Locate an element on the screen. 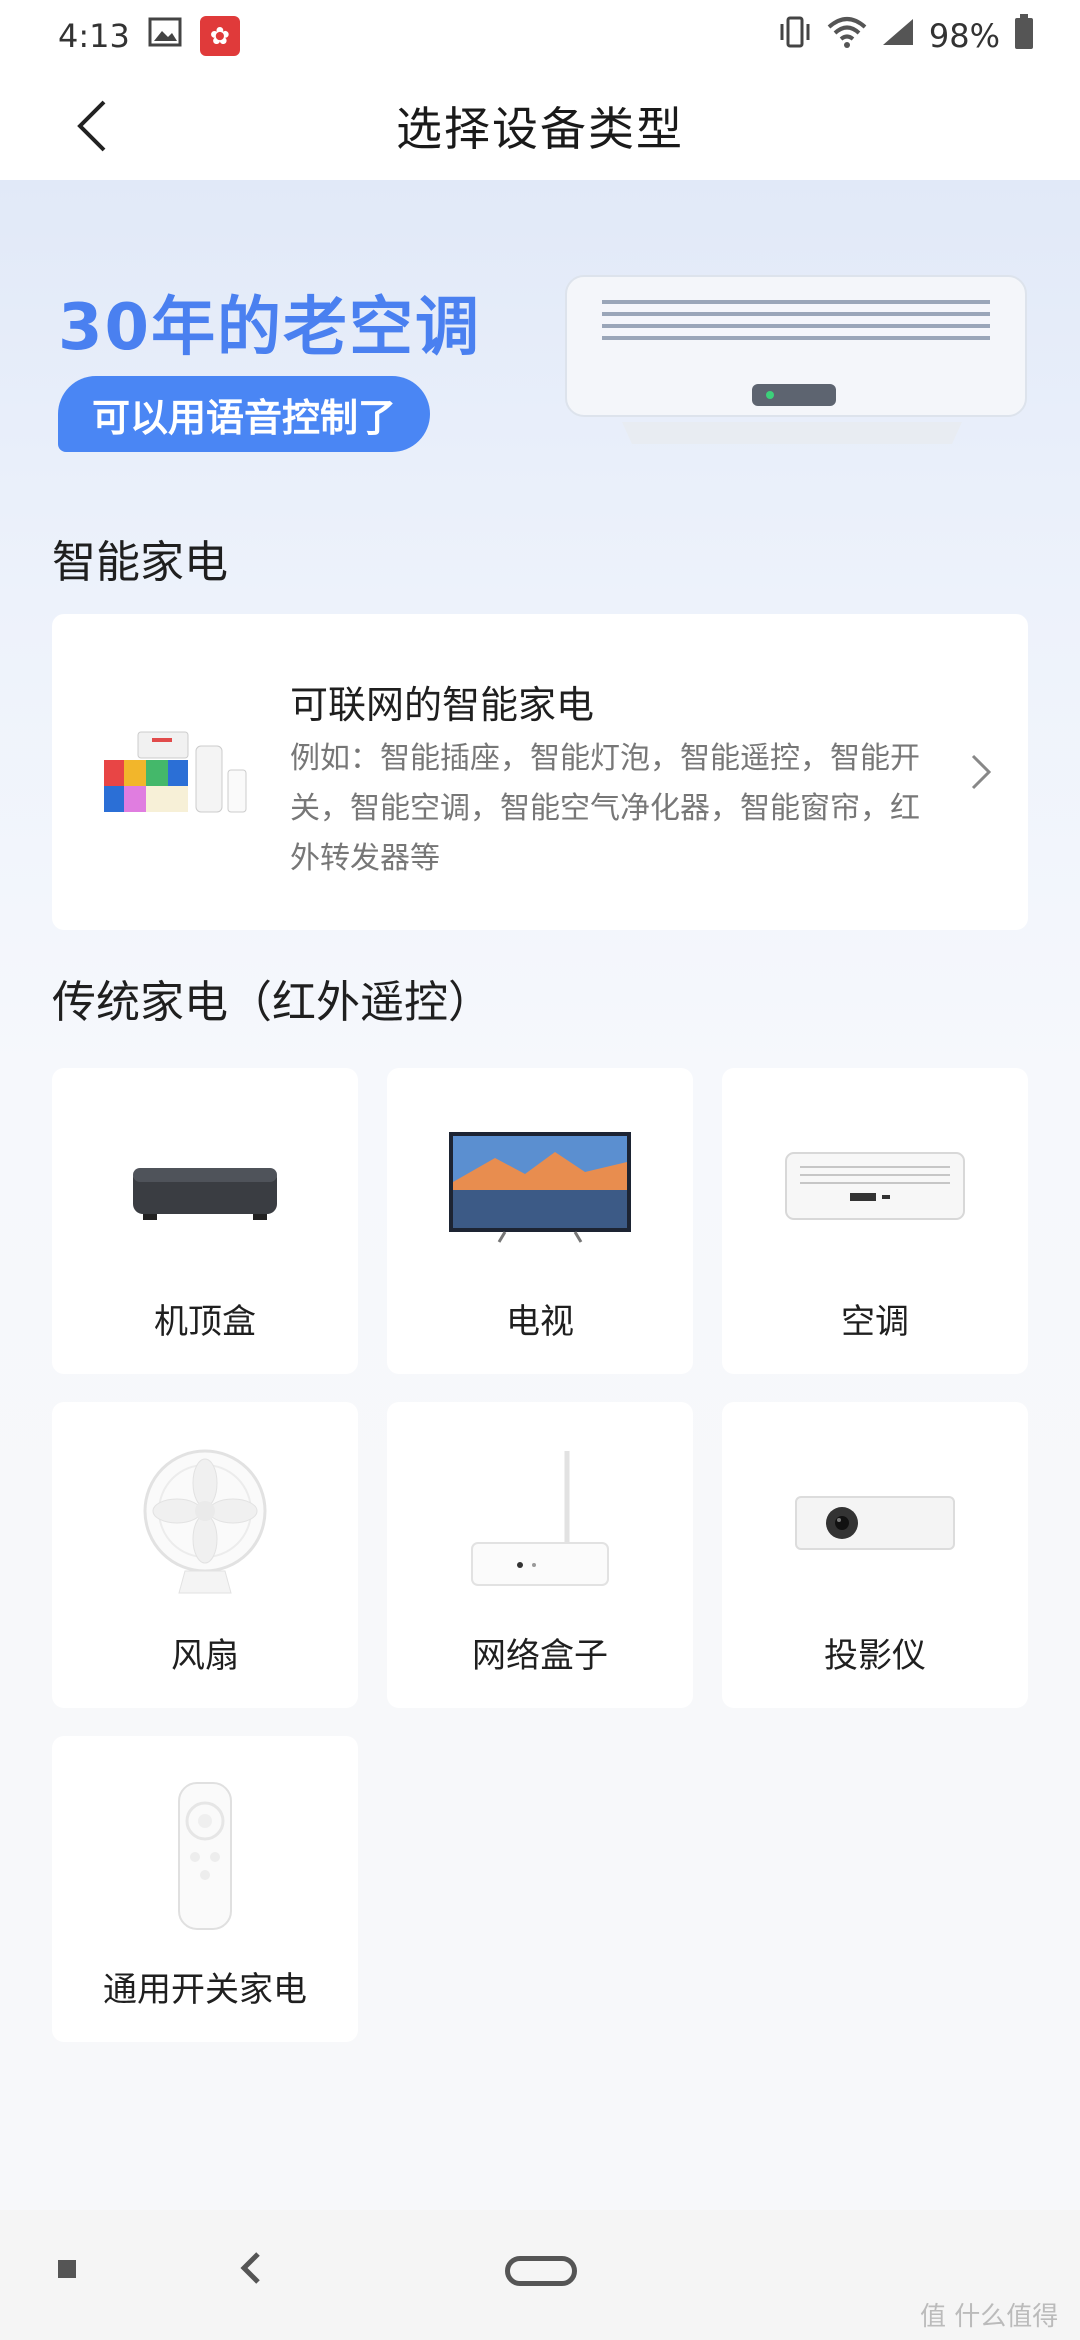 The width and height of the screenshot is (1080, 2340). device-label: 空调 is located at coordinates (875, 1322).